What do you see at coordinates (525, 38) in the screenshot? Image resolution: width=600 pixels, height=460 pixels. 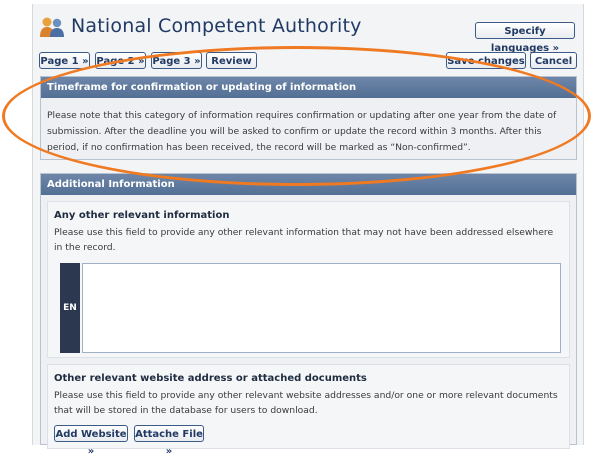 I see `specify-languages-button: Specify languages »` at bounding box center [525, 38].